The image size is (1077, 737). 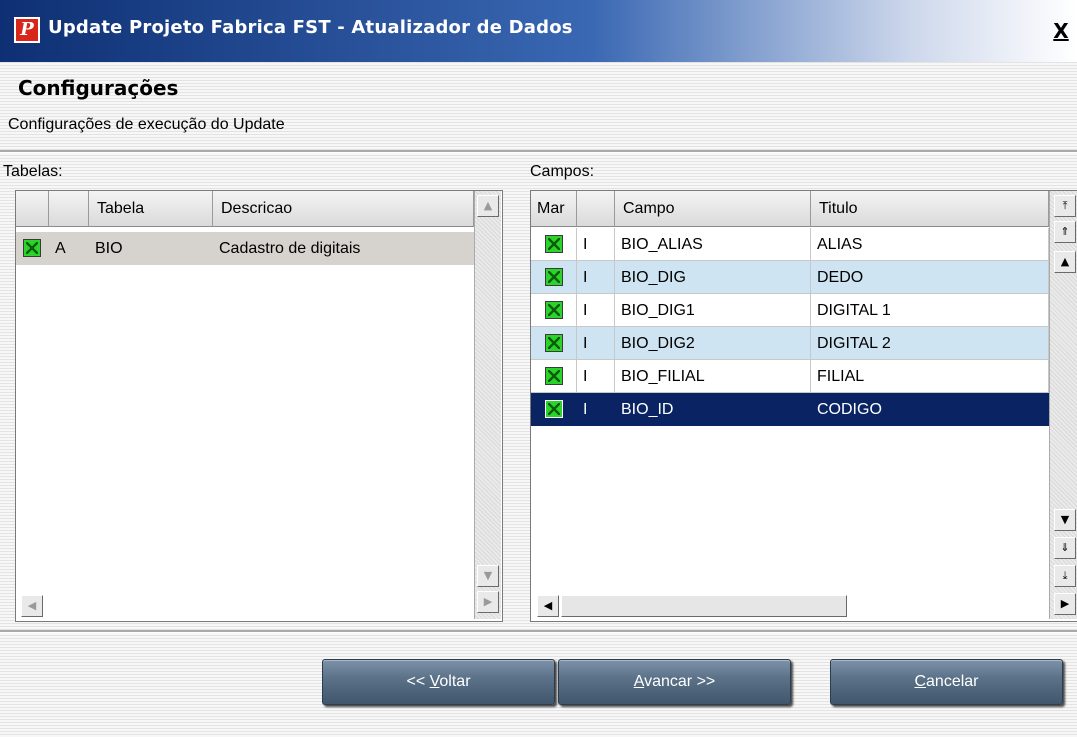 I want to click on page-title: Configurações, so click(x=98, y=88).